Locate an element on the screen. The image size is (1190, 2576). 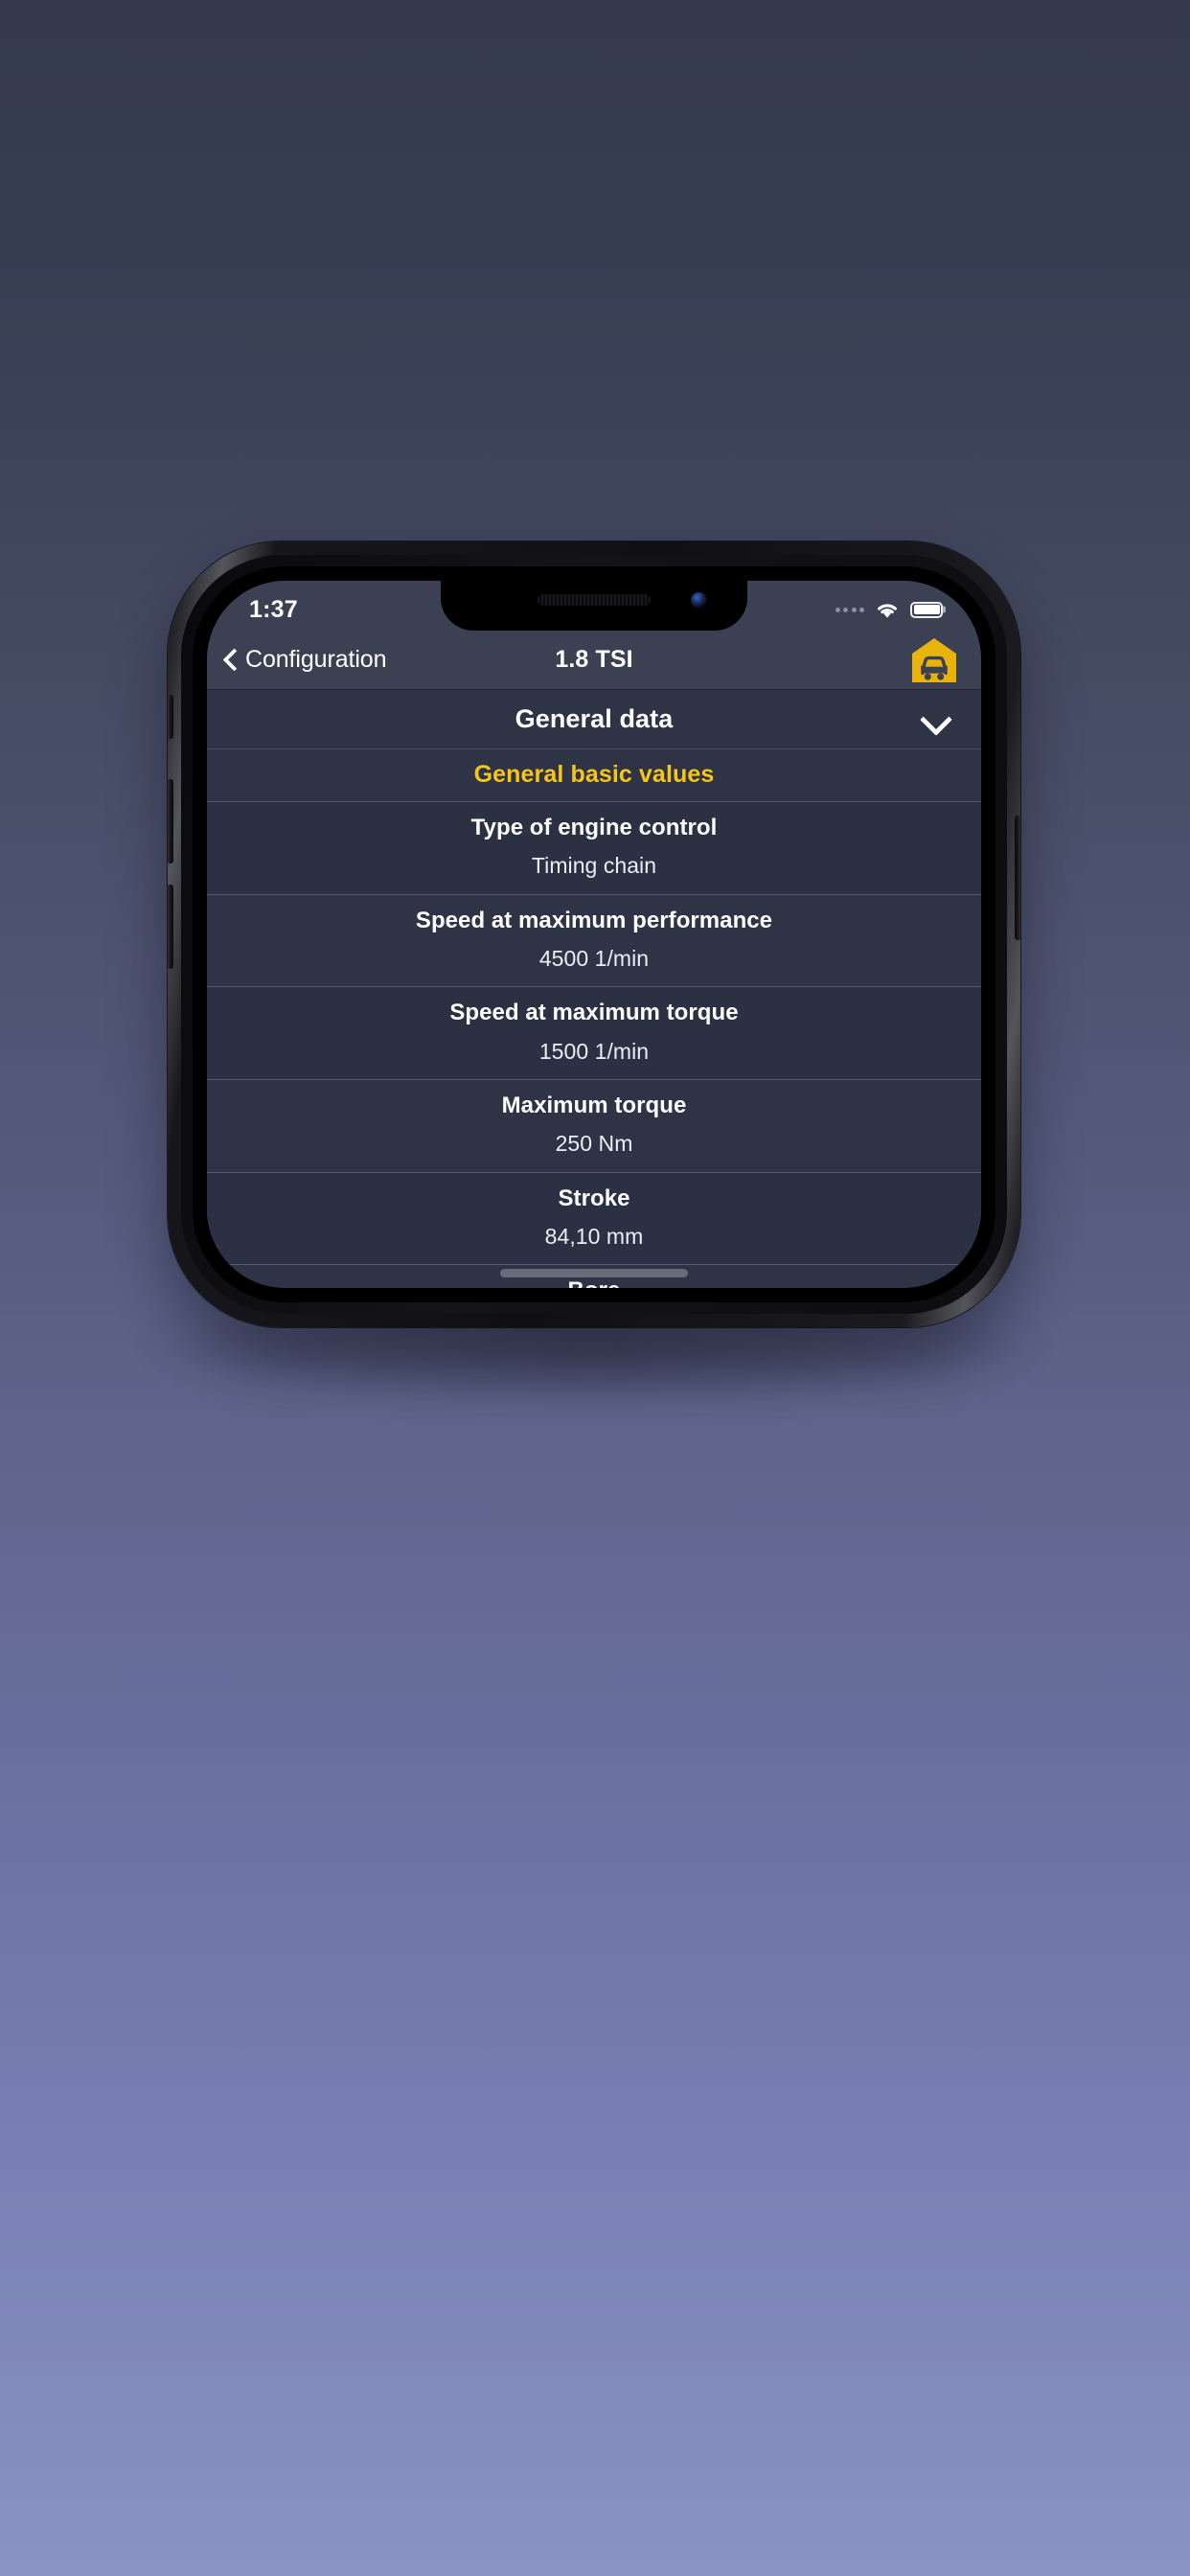
list-item-value: 1500 1/min is located at coordinates (594, 1051).